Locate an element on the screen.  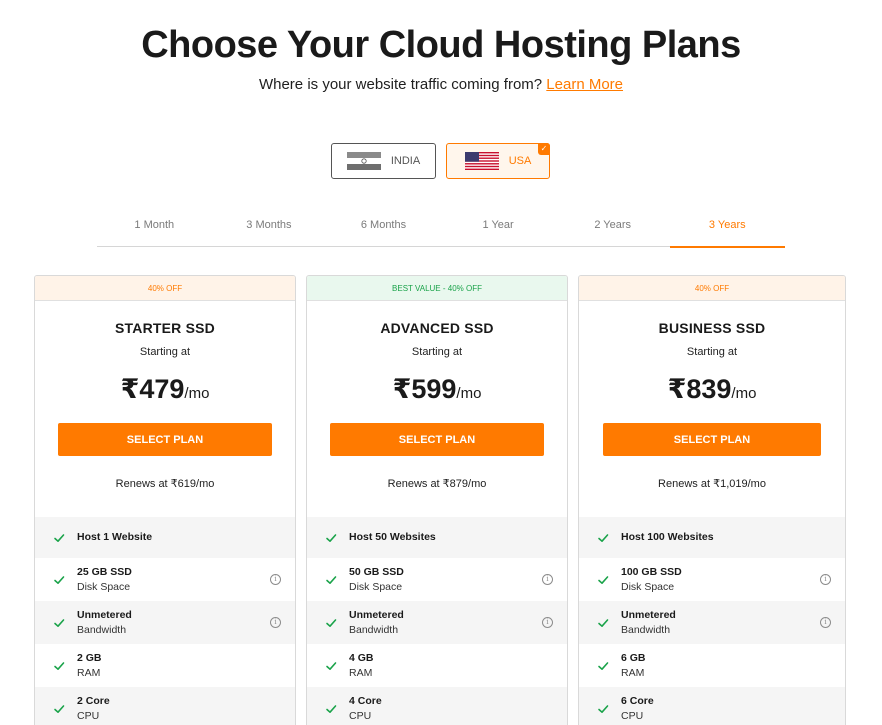
tab-6-months: 6 Months is located at coordinates (383, 229).